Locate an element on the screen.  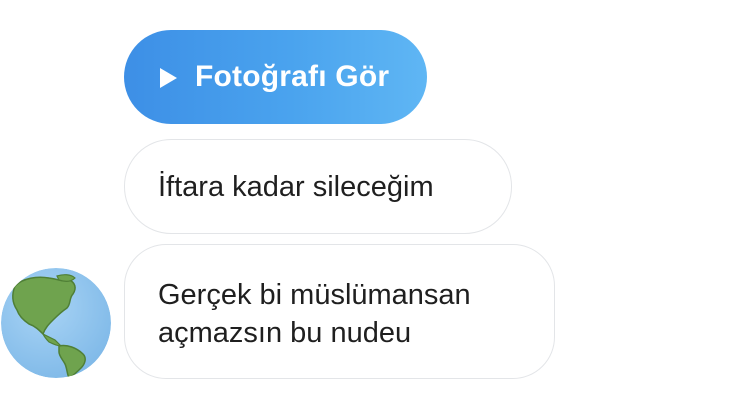
message-text-line: açmazsın bu nudeu is located at coordinates (285, 333).